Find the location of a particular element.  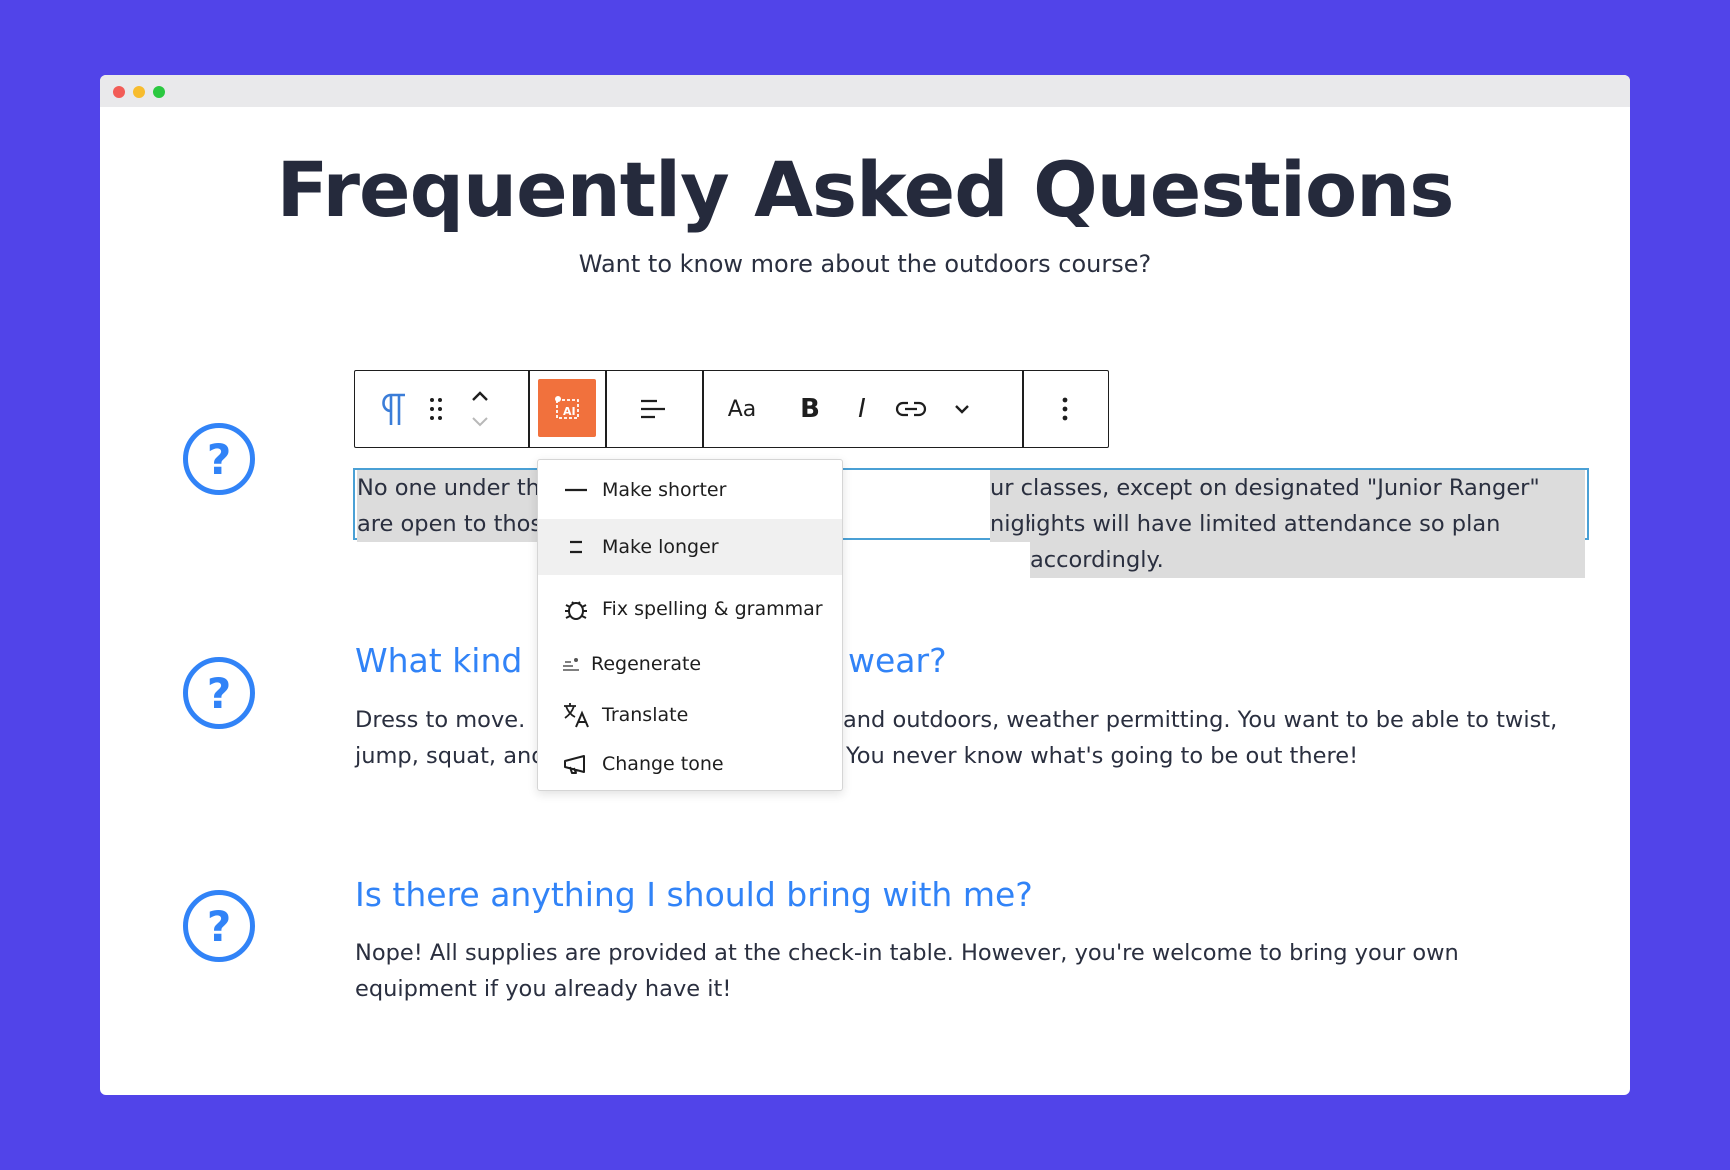

close-window-button is located at coordinates (119, 92).